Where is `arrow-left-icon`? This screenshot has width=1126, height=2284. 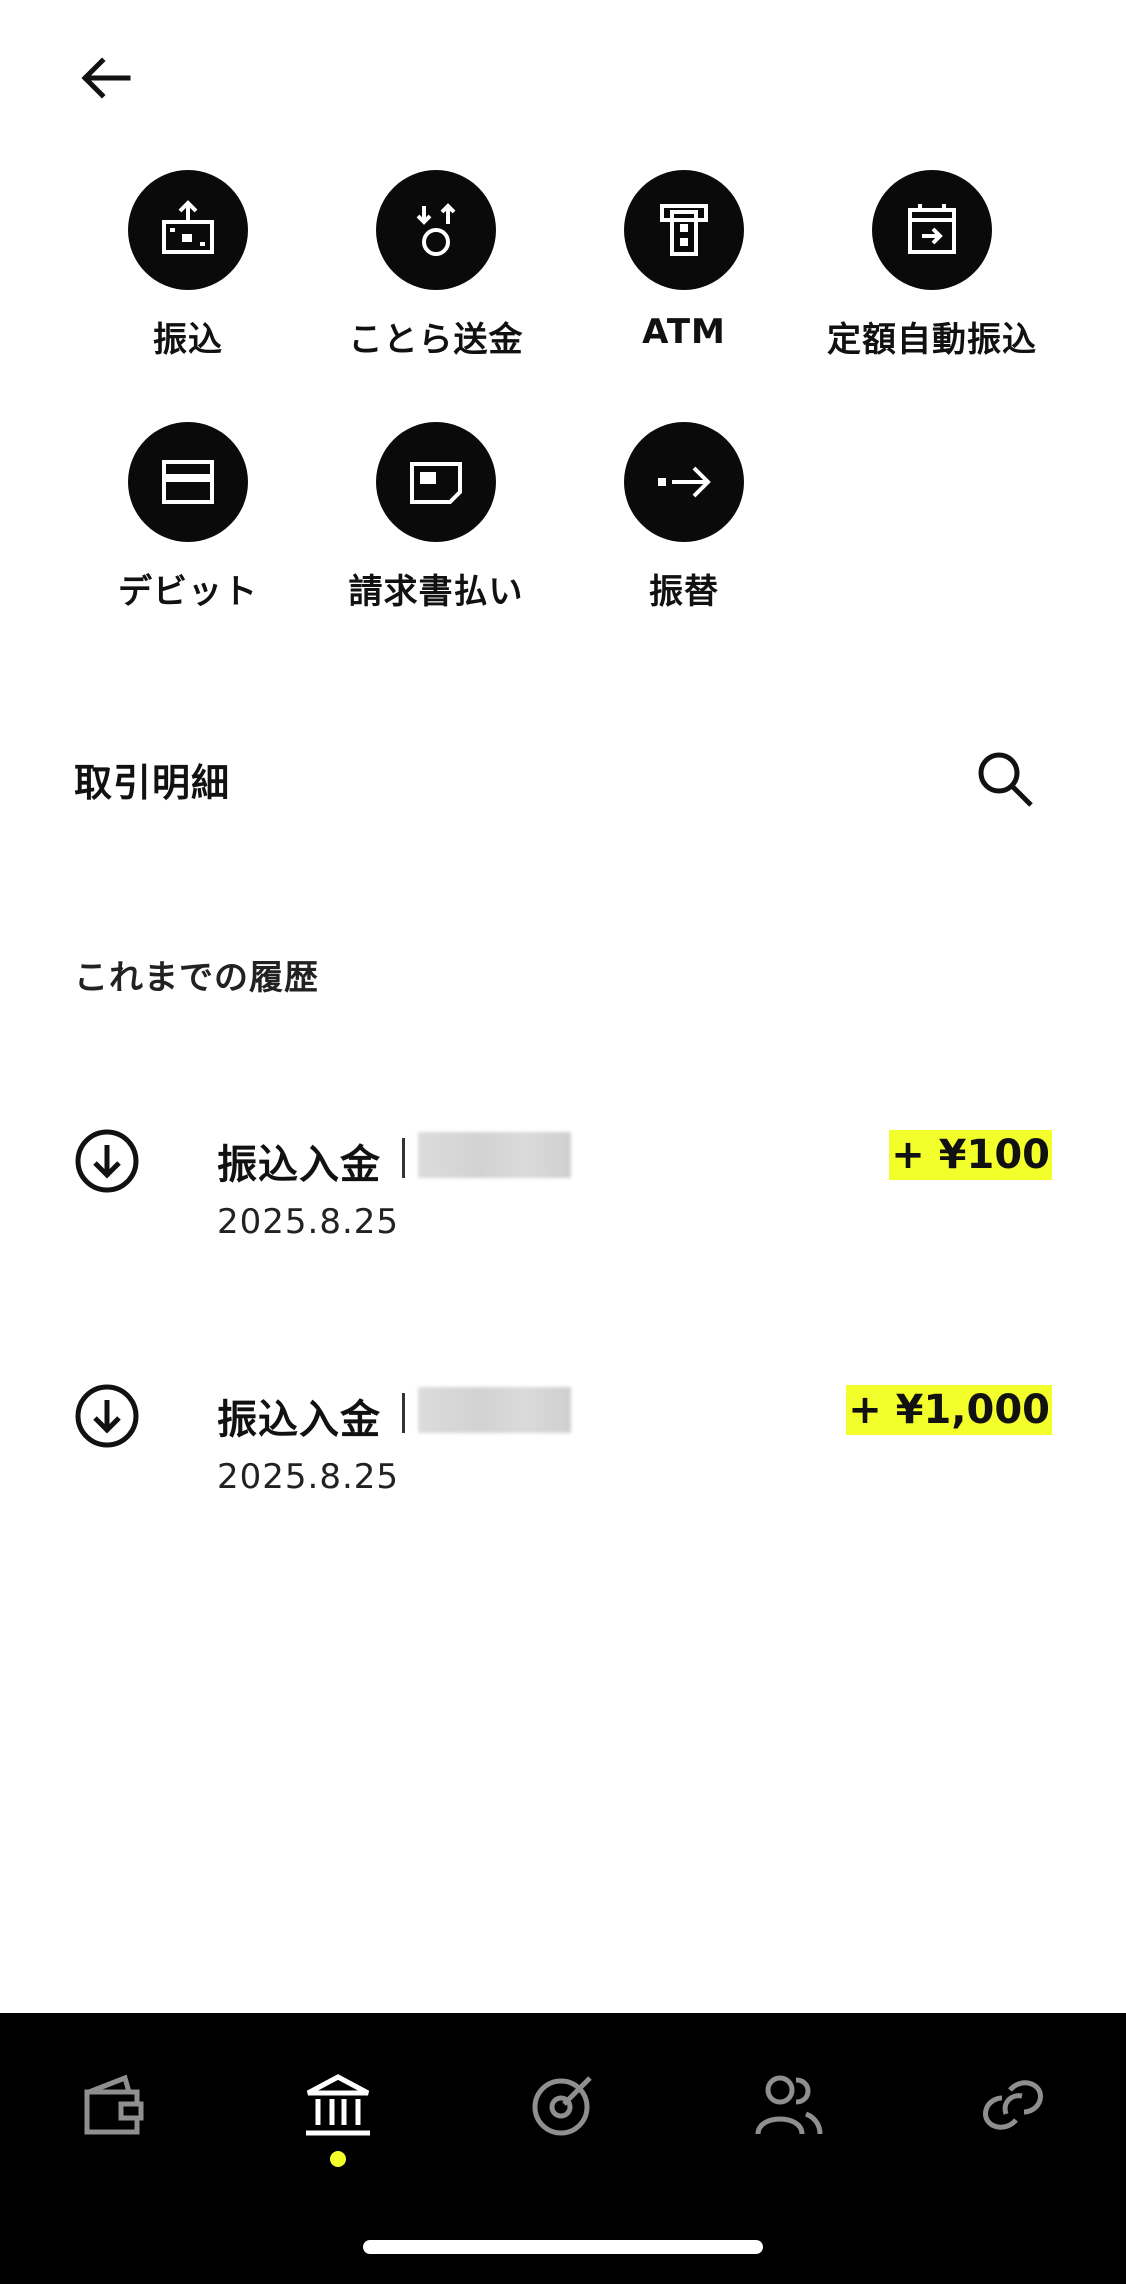 arrow-left-icon is located at coordinates (106, 78).